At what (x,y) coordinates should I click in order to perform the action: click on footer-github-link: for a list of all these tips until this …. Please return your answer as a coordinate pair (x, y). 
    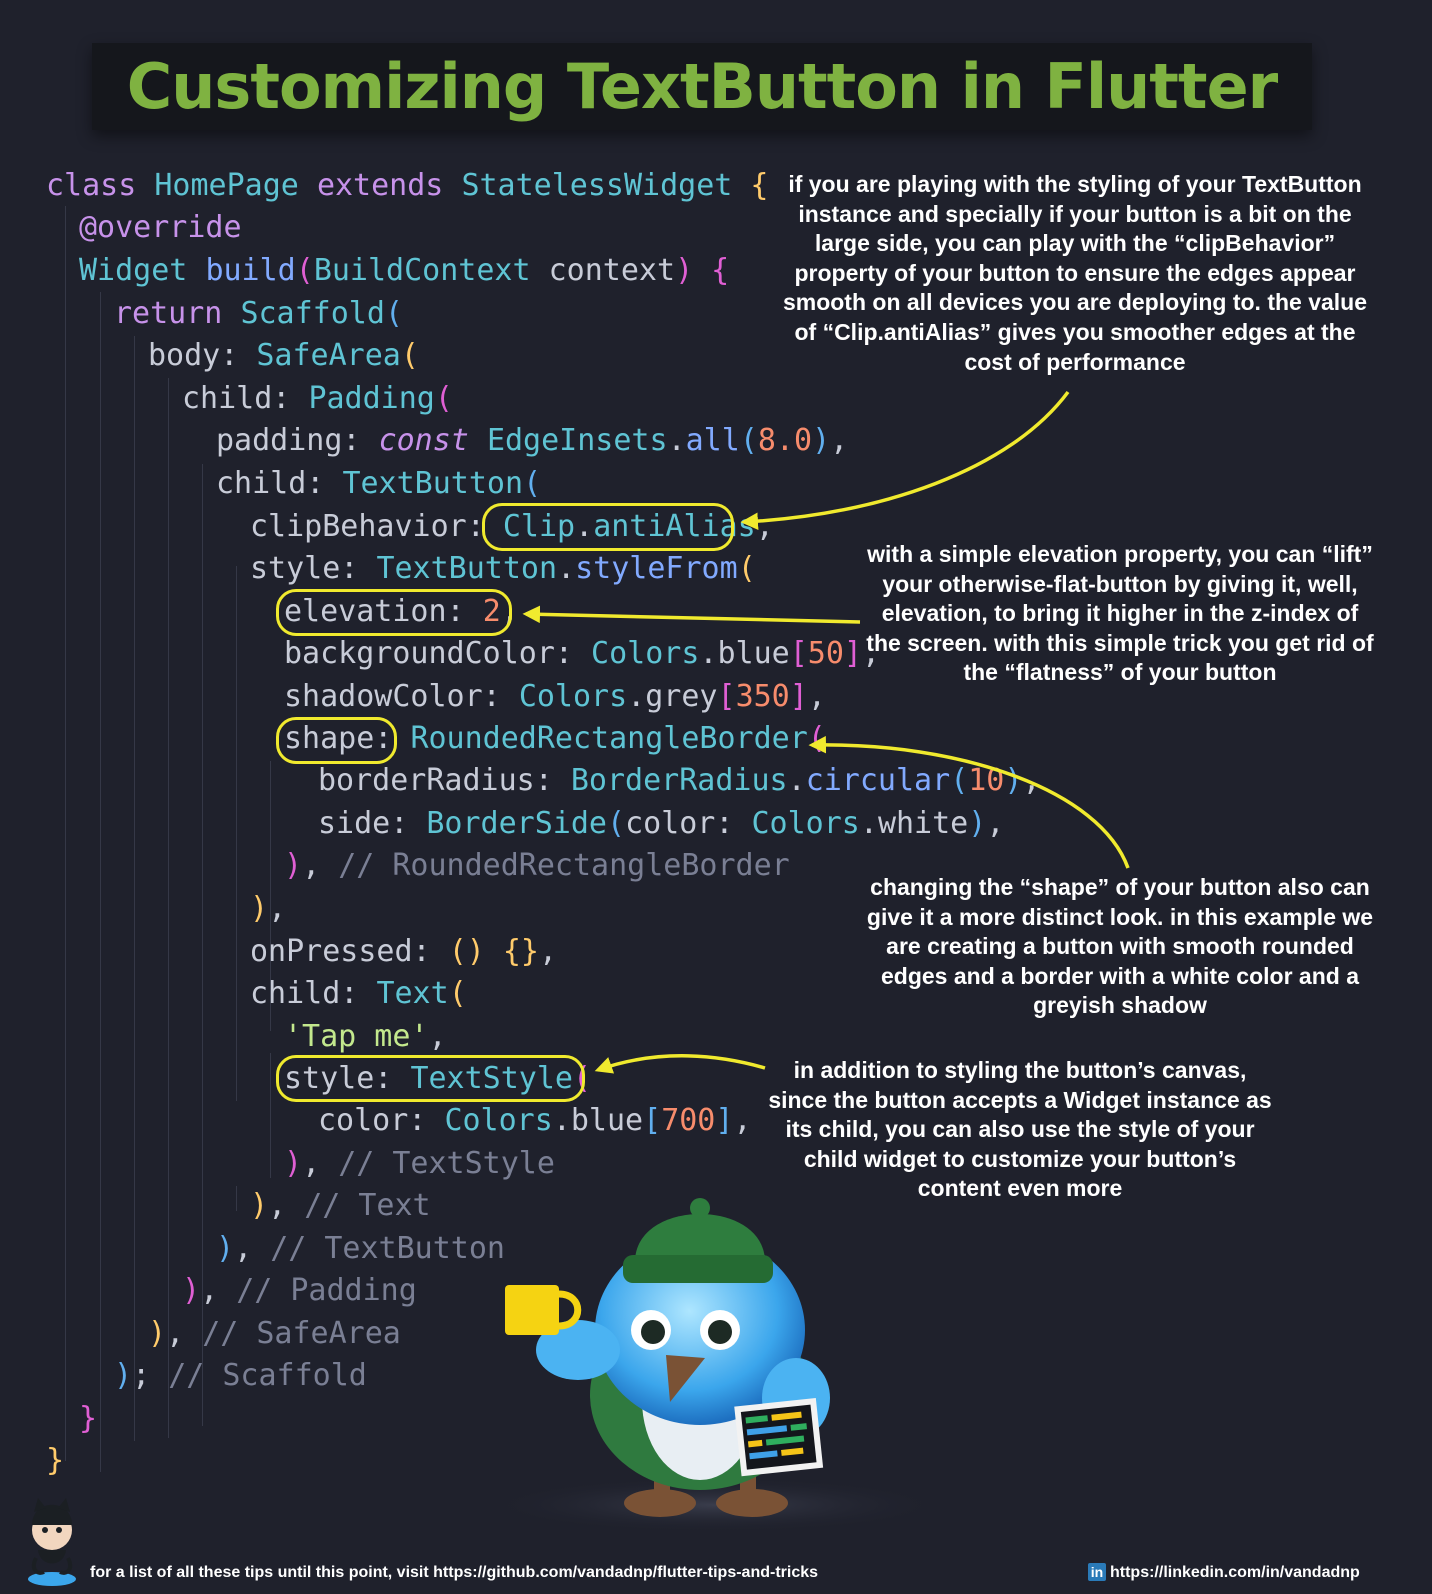
    Looking at the image, I should click on (454, 1573).